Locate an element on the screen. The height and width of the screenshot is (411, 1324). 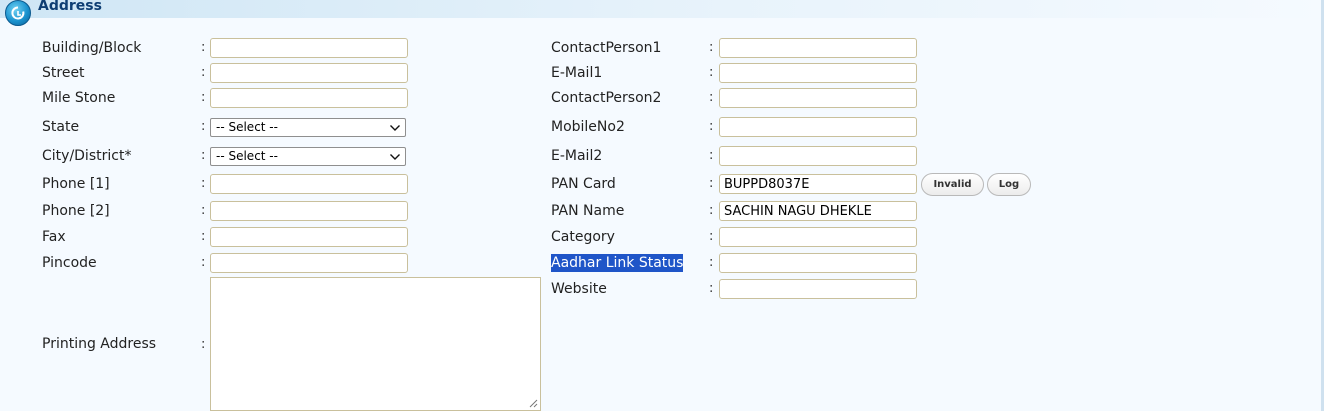
category-label: Category is located at coordinates (583, 237).